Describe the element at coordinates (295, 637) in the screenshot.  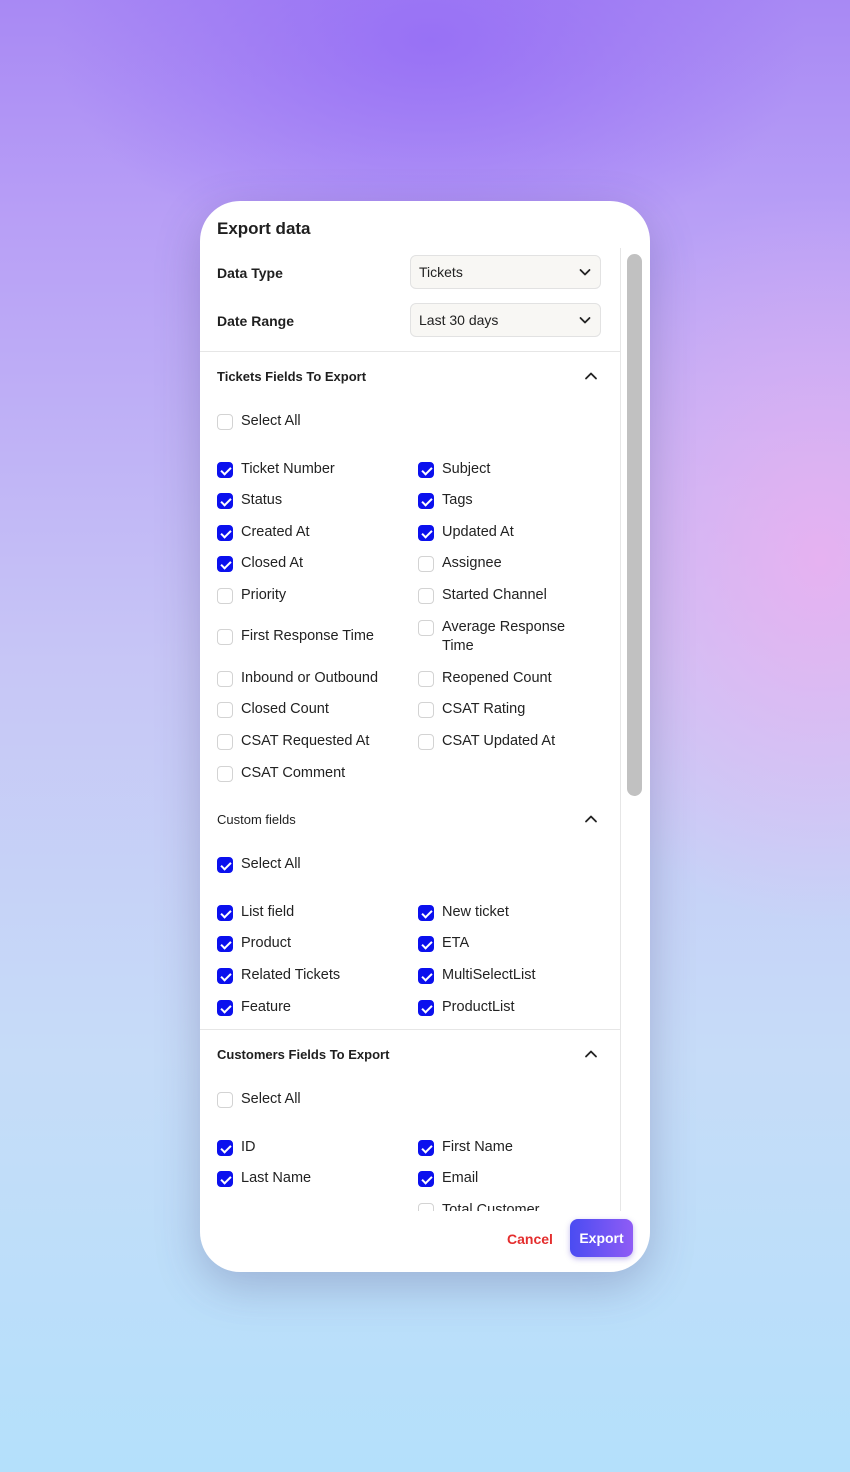
I see `ticket-field-checkbox: First Response Time` at that location.